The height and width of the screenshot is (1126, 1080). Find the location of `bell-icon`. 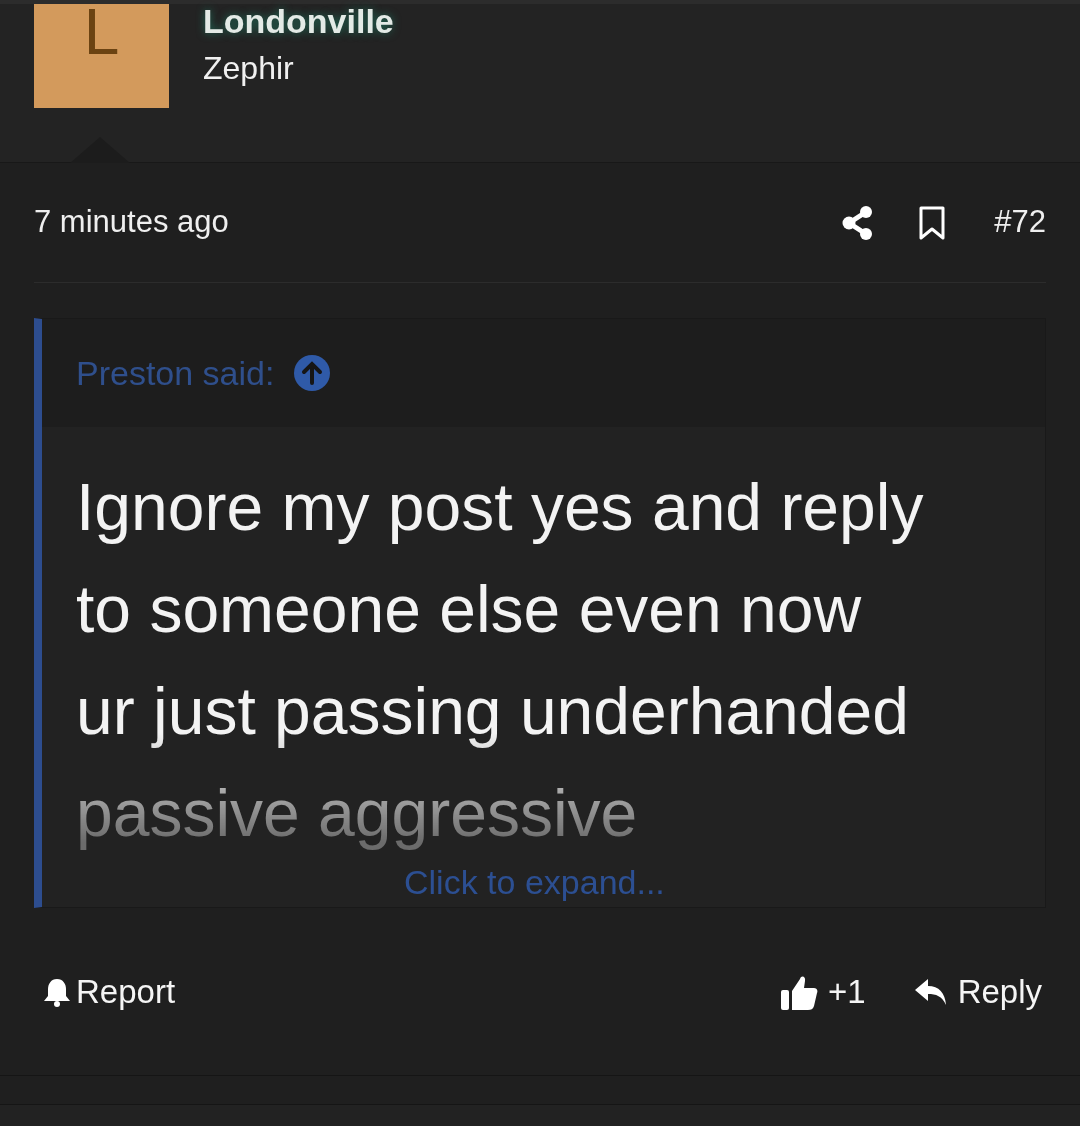

bell-icon is located at coordinates (57, 991).